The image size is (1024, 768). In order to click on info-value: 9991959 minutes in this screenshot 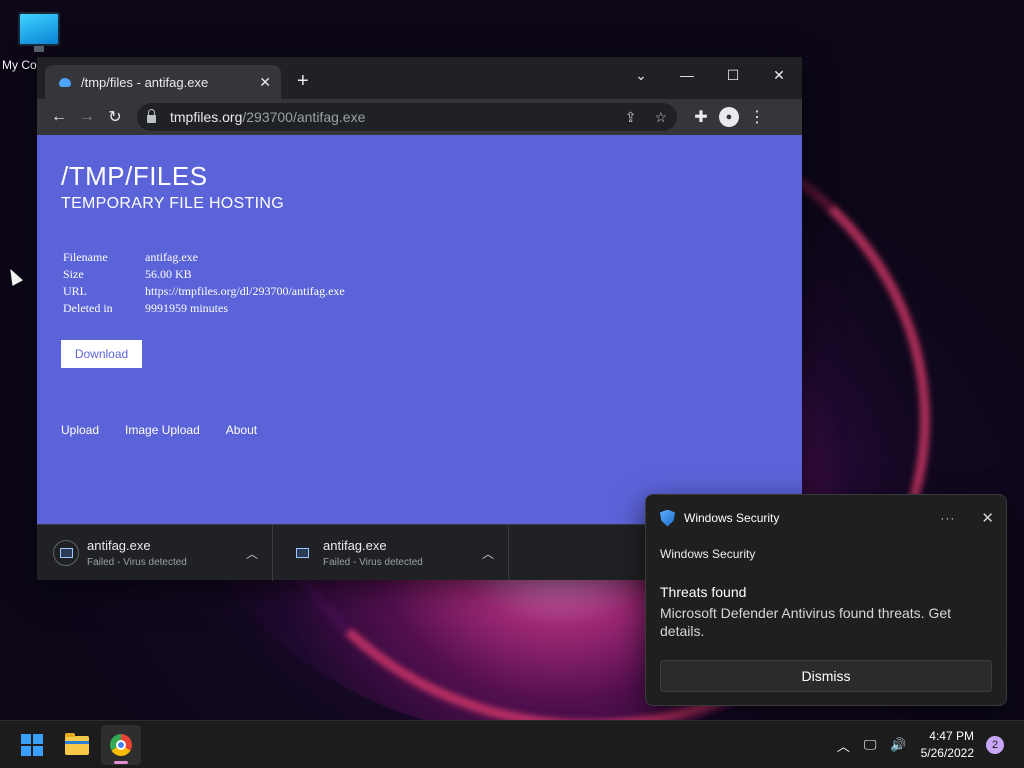, I will do `click(186, 308)`.